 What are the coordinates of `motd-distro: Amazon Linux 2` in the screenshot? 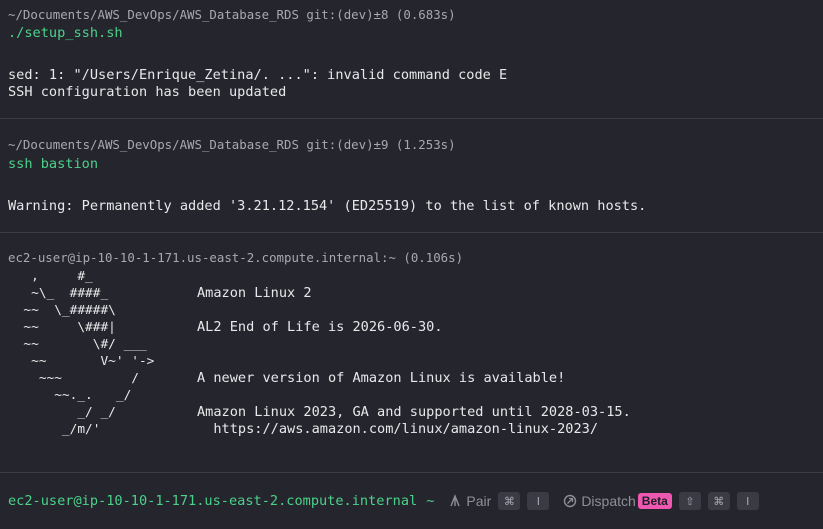 It's located at (254, 293).